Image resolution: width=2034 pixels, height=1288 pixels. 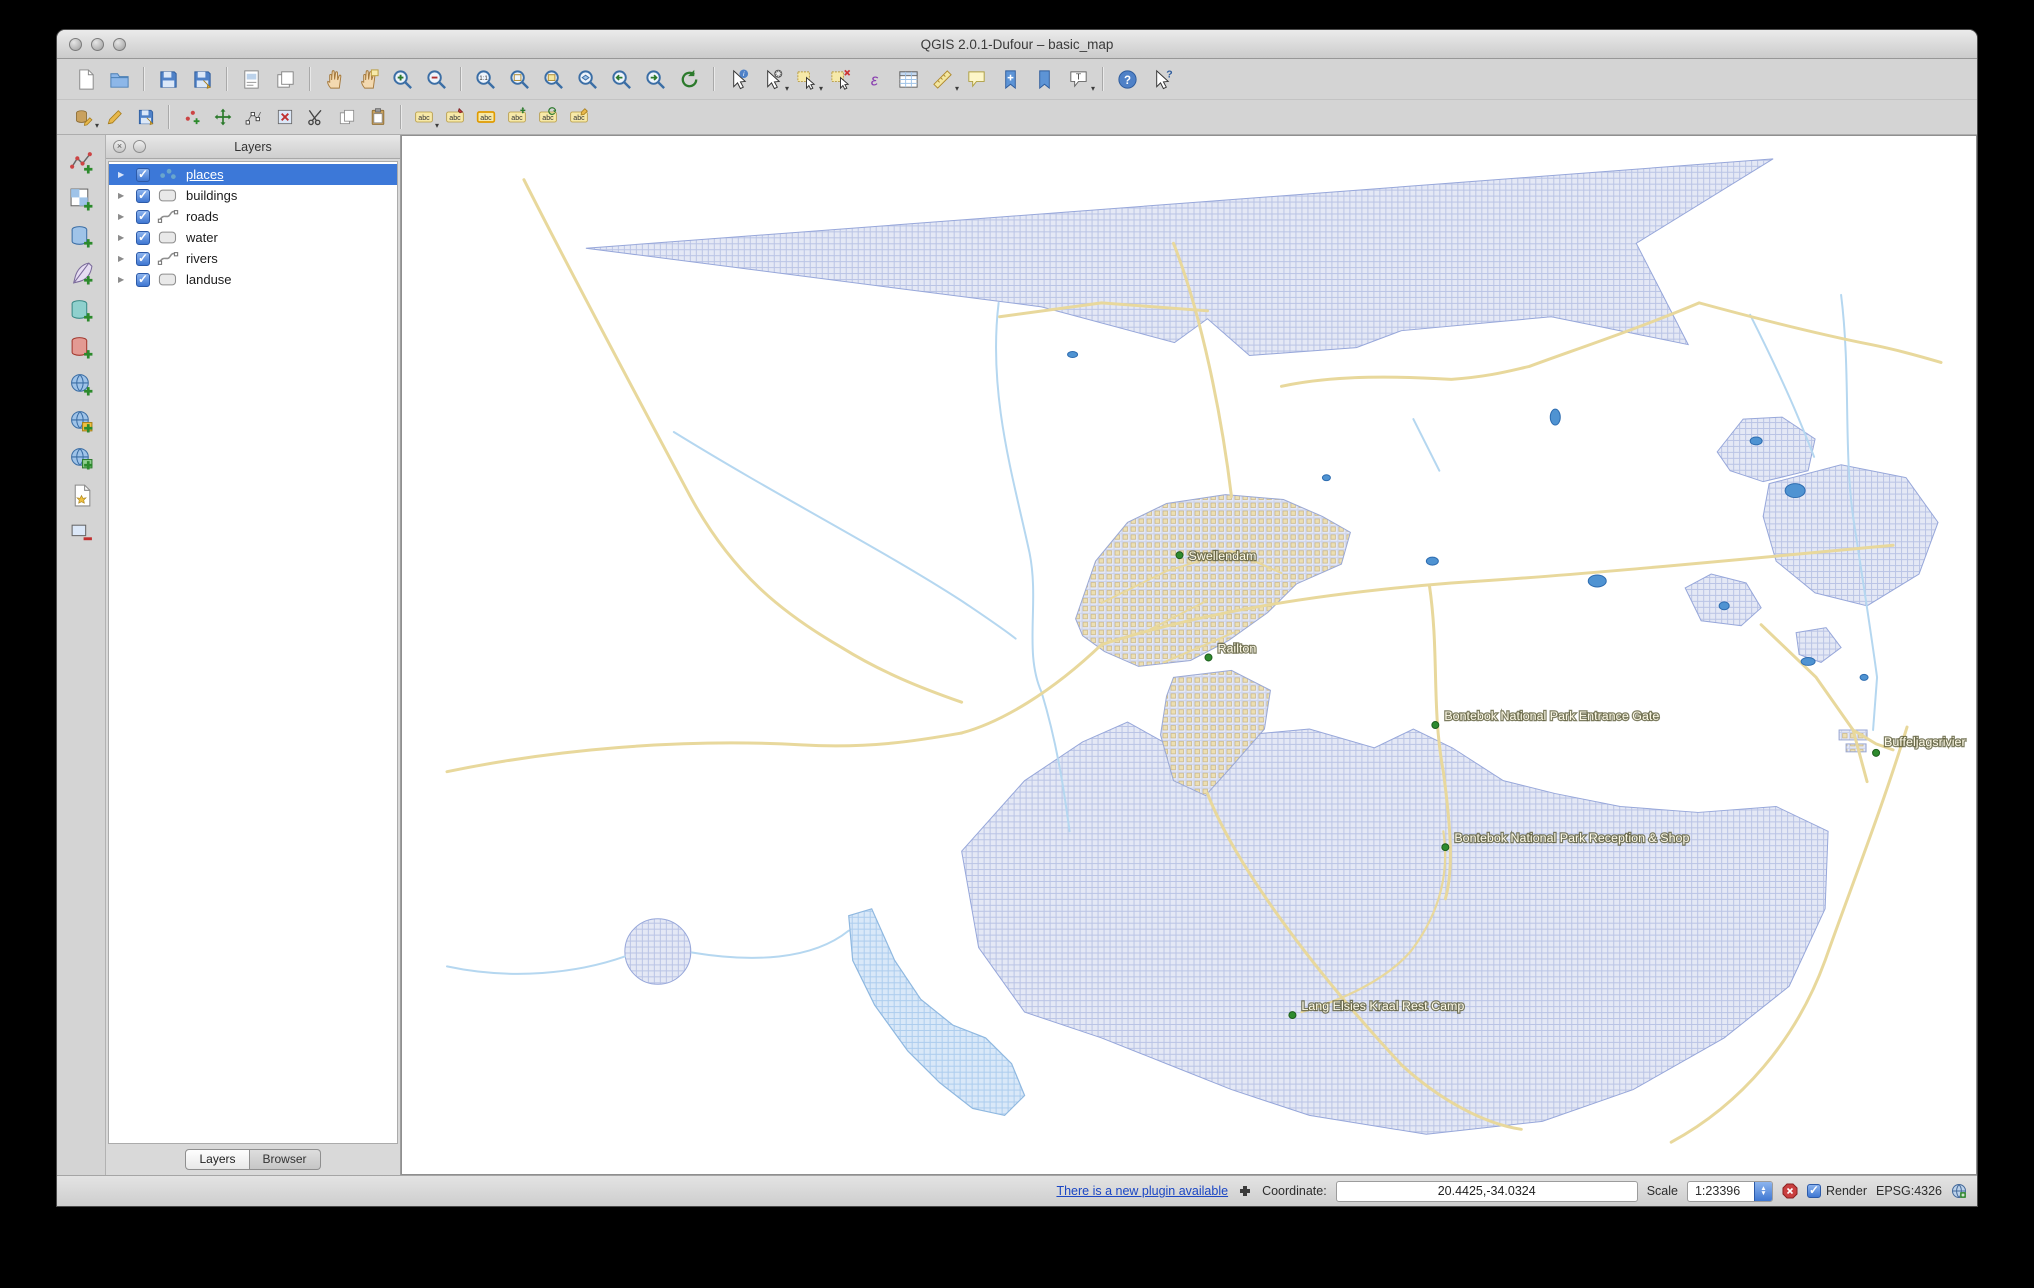 What do you see at coordinates (251, 79) in the screenshot?
I see `new-print-composer-button` at bounding box center [251, 79].